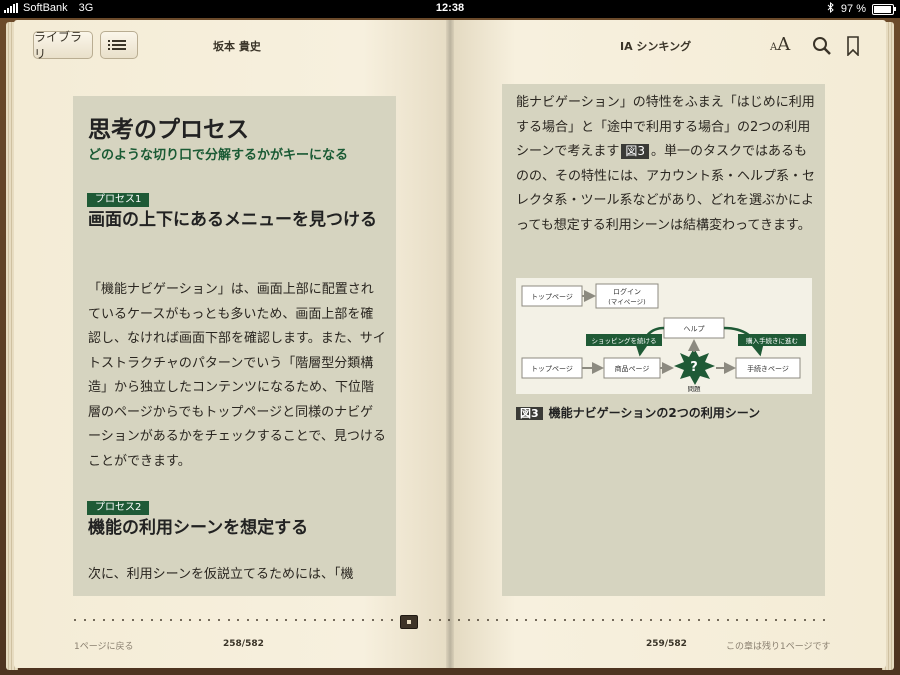 Image resolution: width=900 pixels, height=675 pixels. What do you see at coordinates (232, 220) in the screenshot?
I see `process1-title: 画面の上下にあるメニューを見つける` at bounding box center [232, 220].